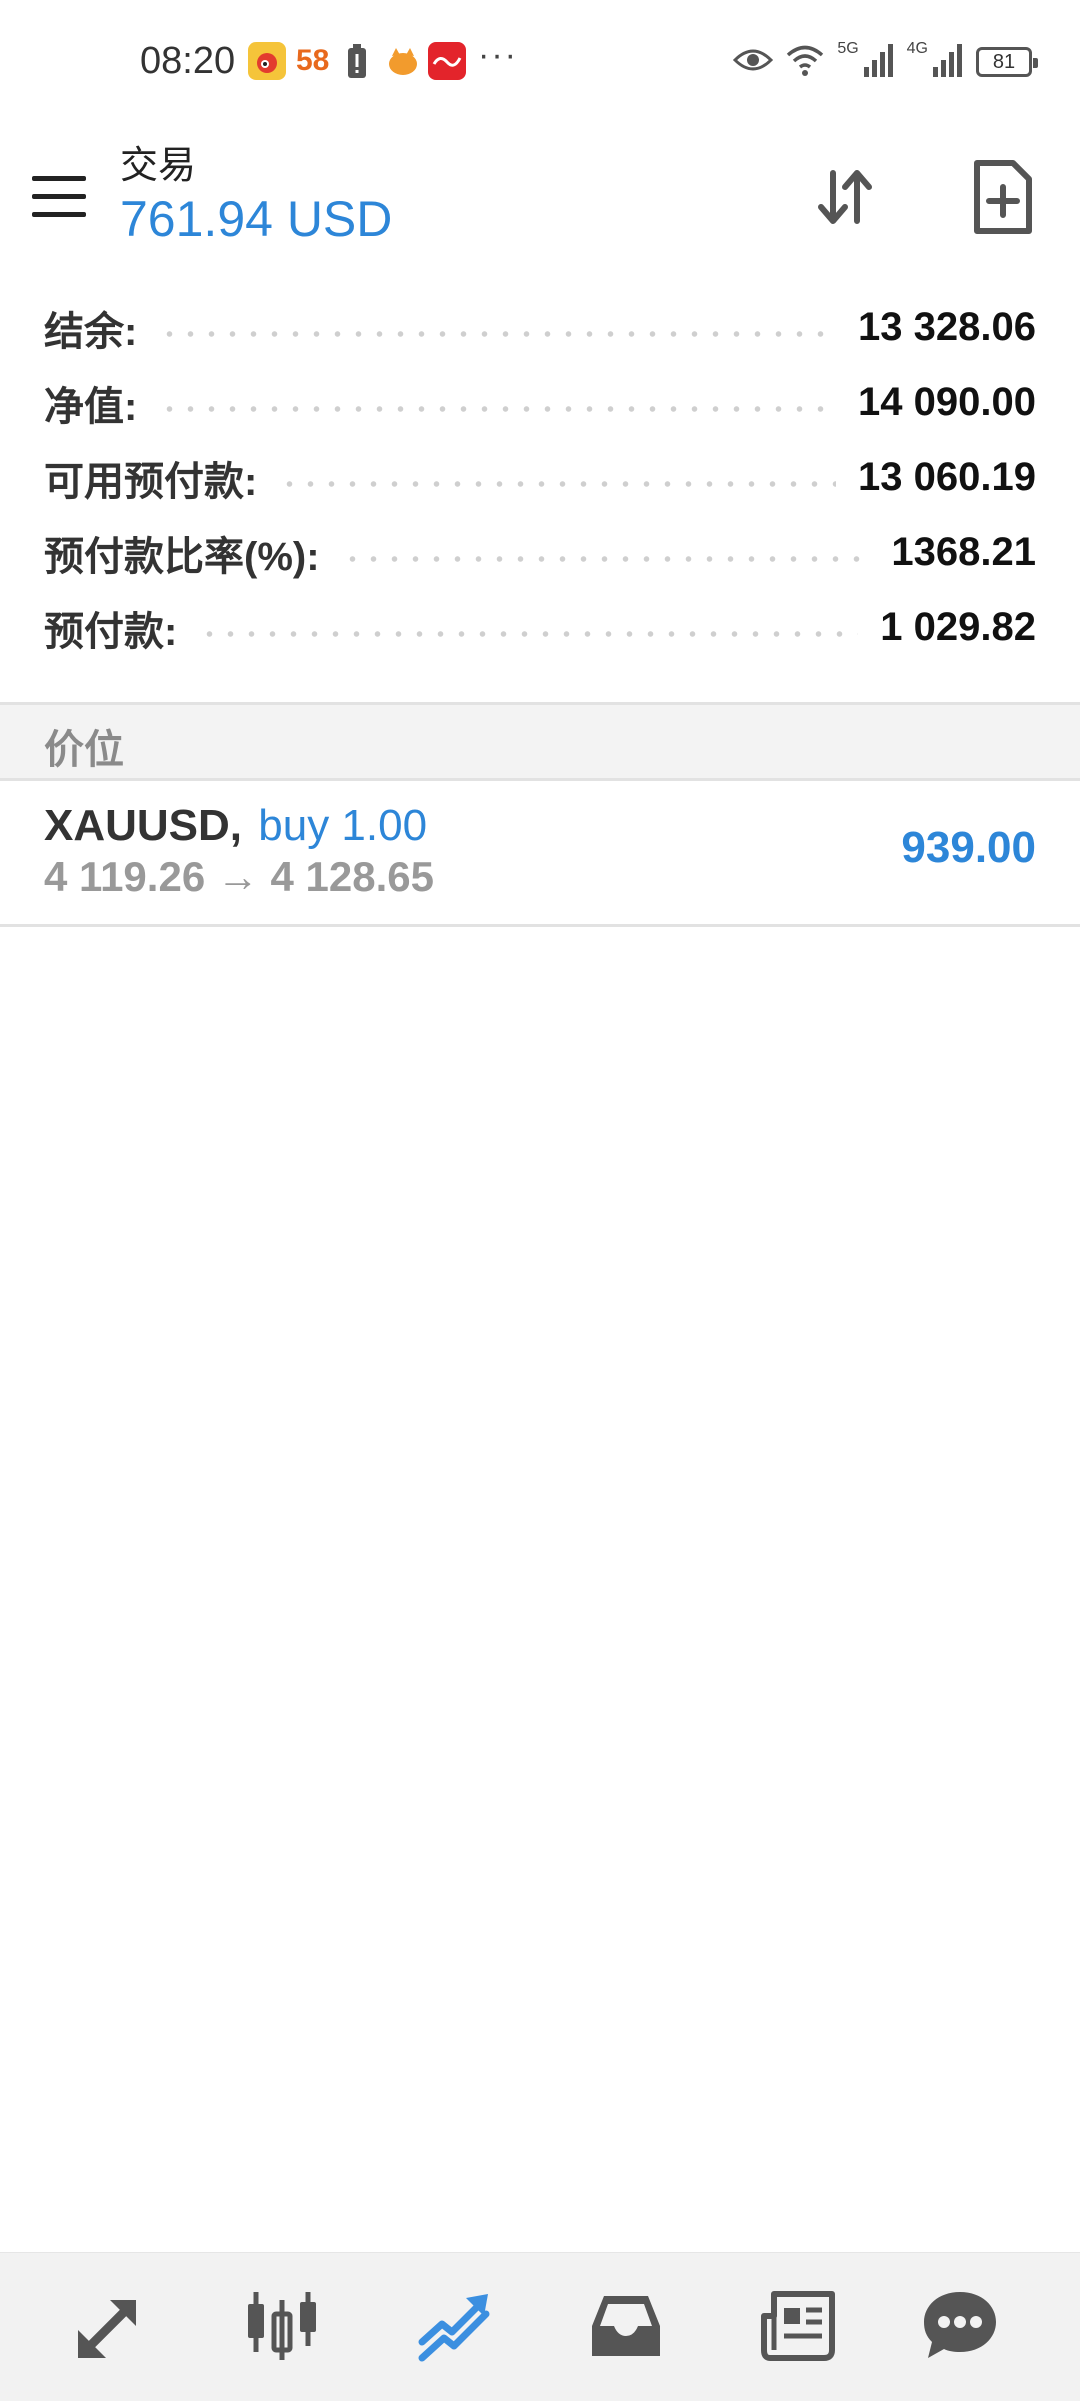 Image resolution: width=1080 pixels, height=2401 pixels. I want to click on nav-messages, so click(960, 2326).